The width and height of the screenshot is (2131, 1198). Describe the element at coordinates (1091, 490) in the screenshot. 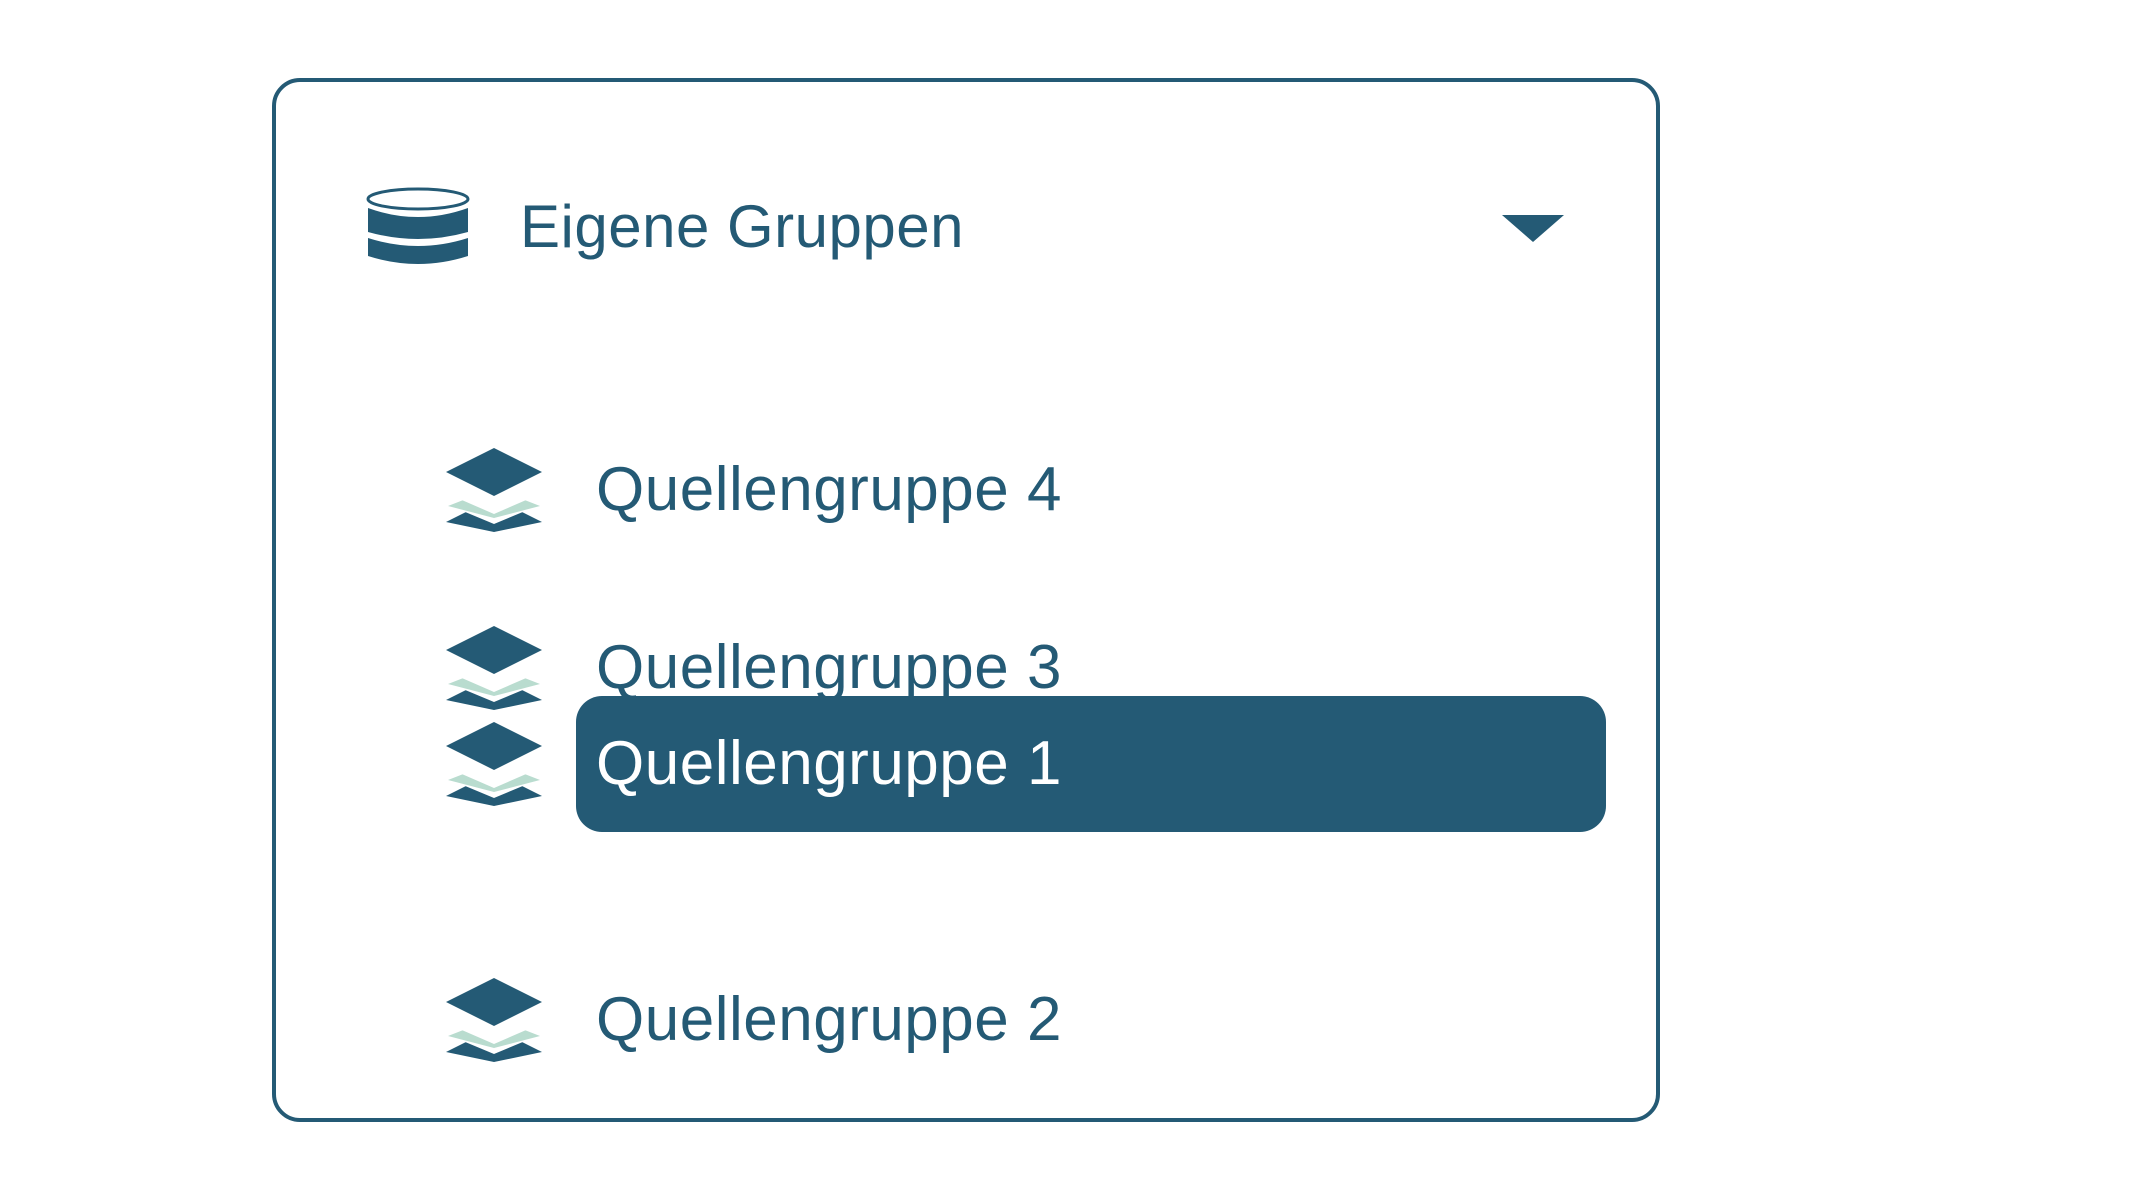

I see `list-item-label-box: Quellengruppe 4` at that location.